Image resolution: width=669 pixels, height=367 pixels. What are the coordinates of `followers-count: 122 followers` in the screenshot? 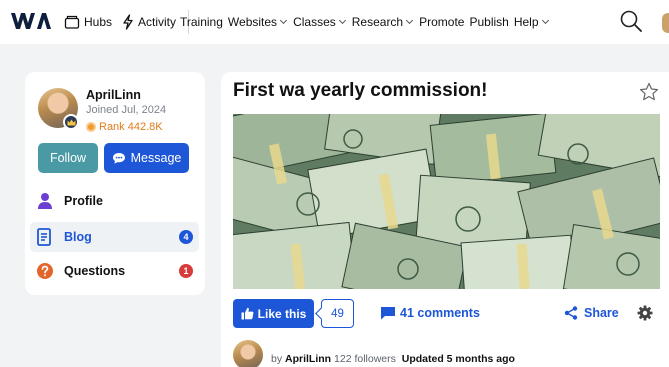 It's located at (365, 359).